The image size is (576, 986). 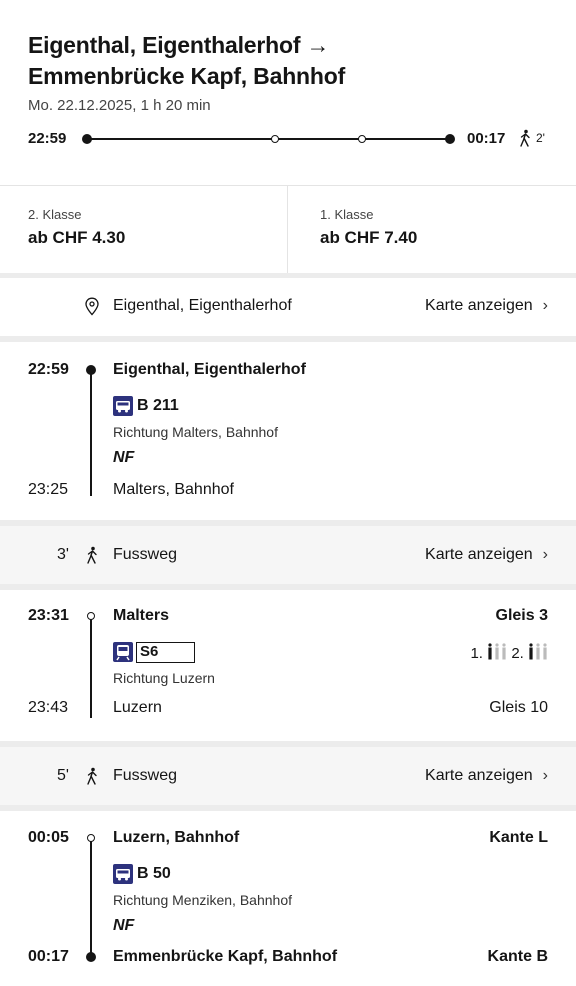 What do you see at coordinates (48, 956) in the screenshot?
I see `leg-arrival-time: 00:17` at bounding box center [48, 956].